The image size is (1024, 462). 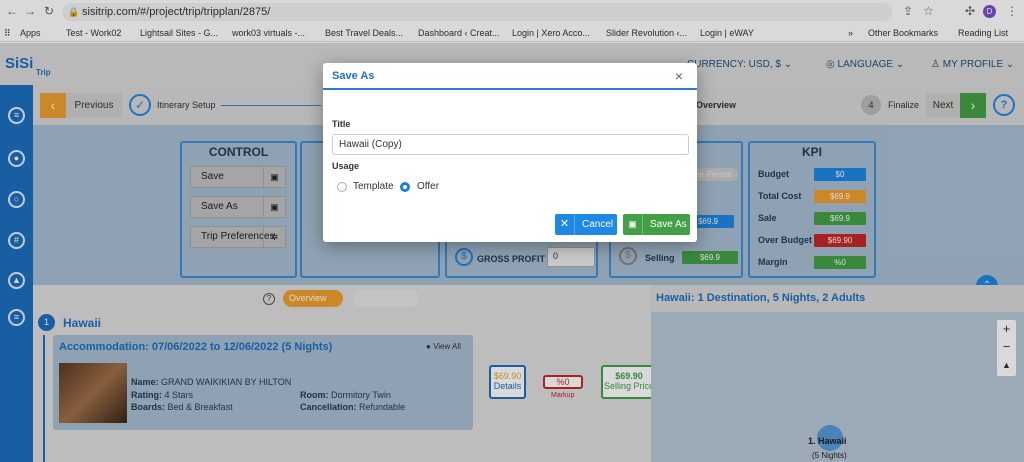 What do you see at coordinates (428, 186) in the screenshot?
I see `offer-label: Offer` at bounding box center [428, 186].